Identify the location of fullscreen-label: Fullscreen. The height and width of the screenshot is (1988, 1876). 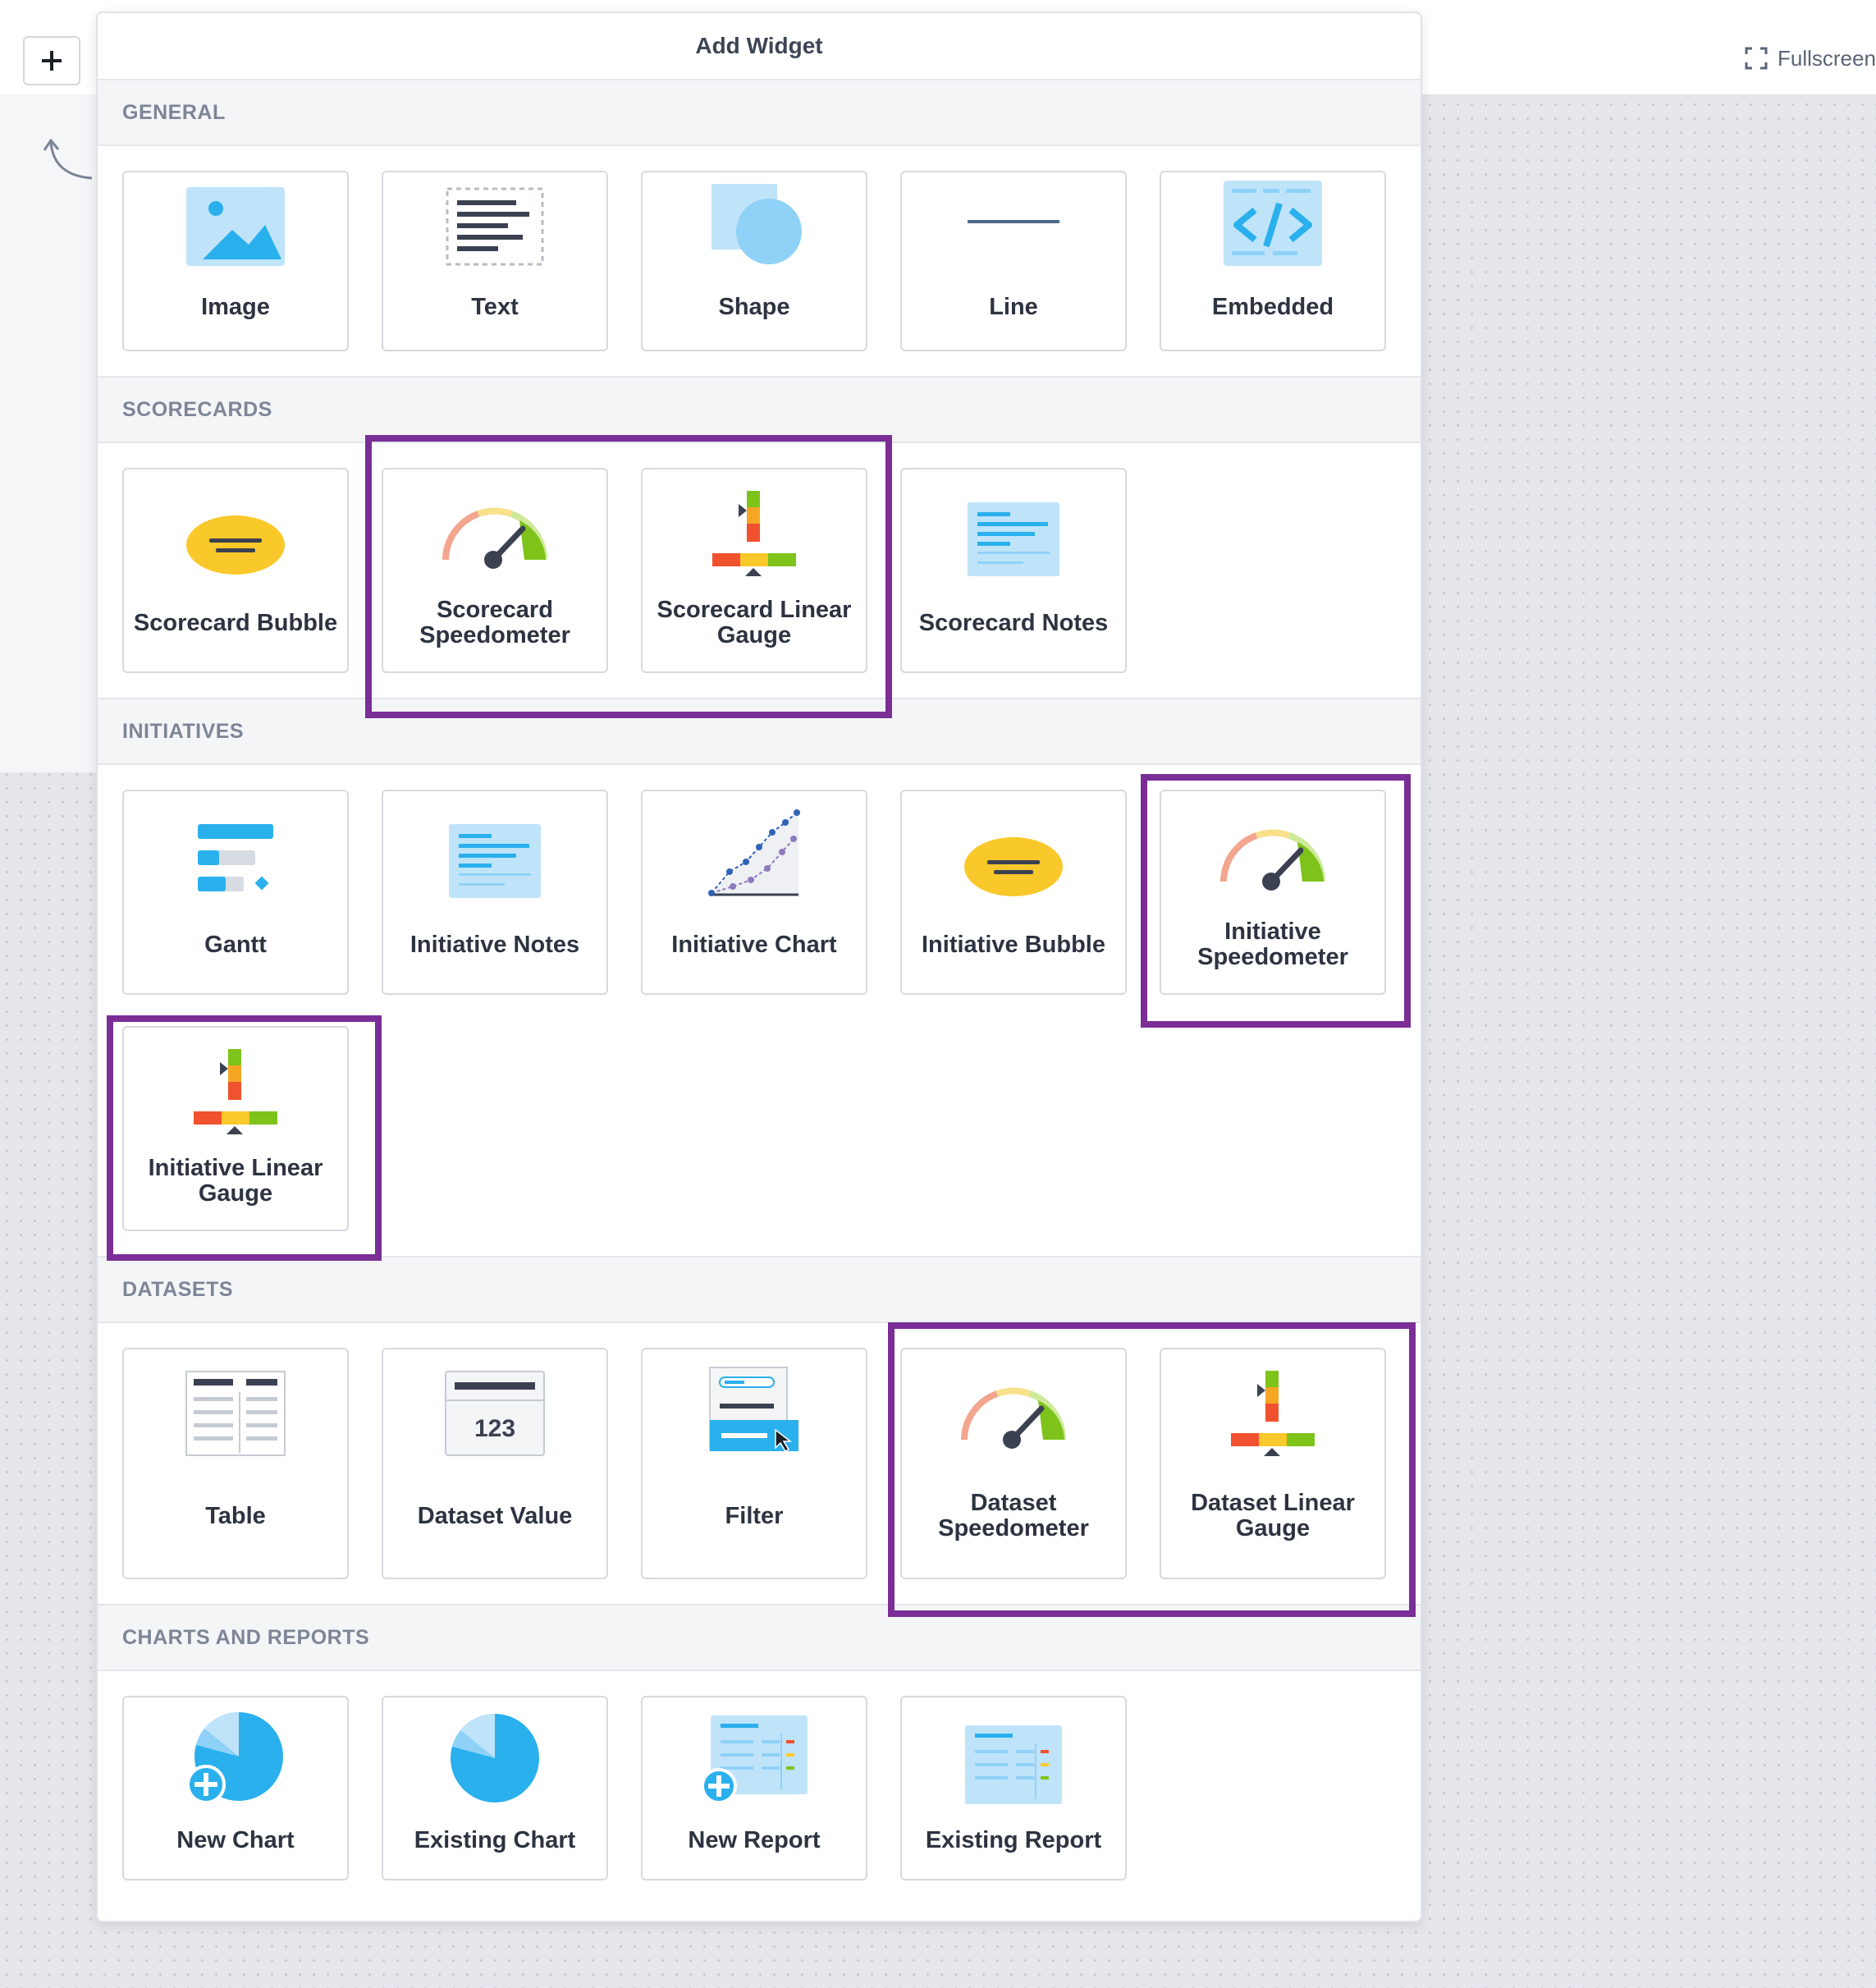
(1827, 58).